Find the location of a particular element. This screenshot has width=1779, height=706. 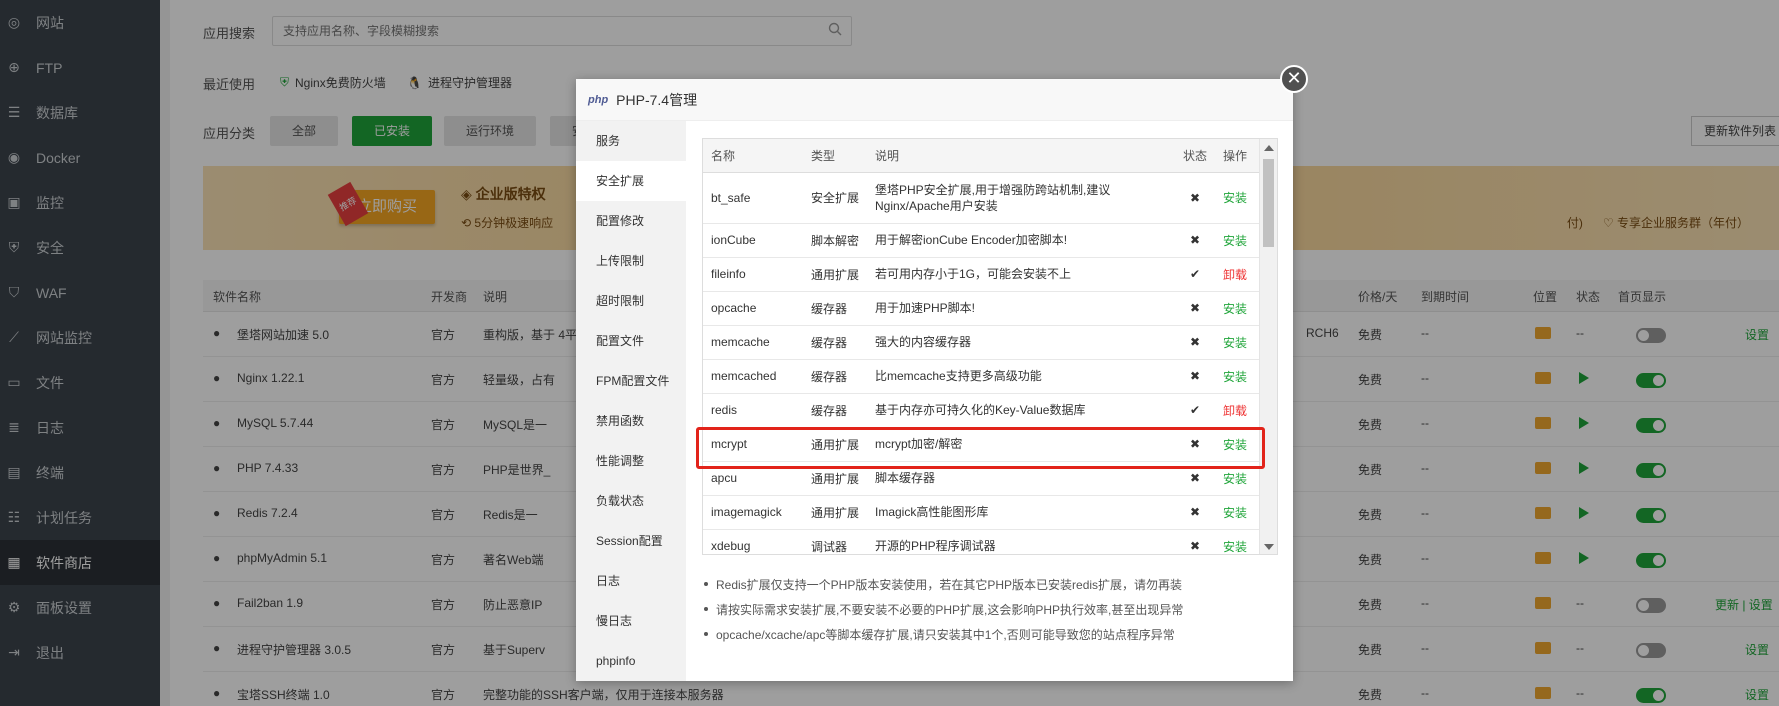

ext-name: xdebug is located at coordinates (753, 541).